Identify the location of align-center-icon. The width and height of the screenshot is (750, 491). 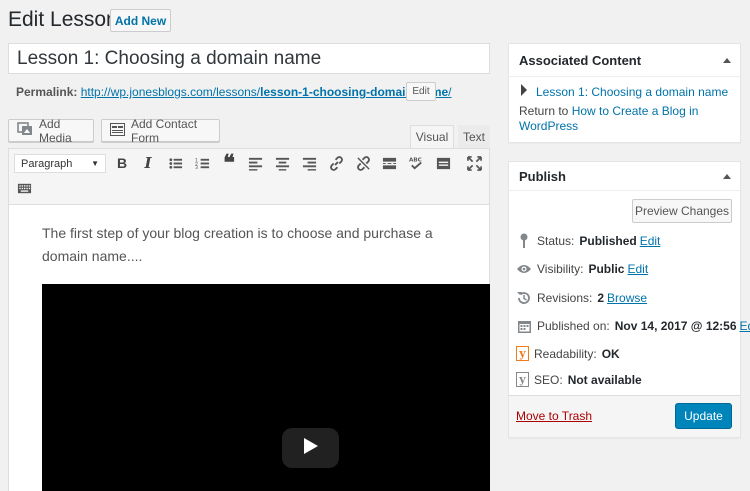
(282, 163).